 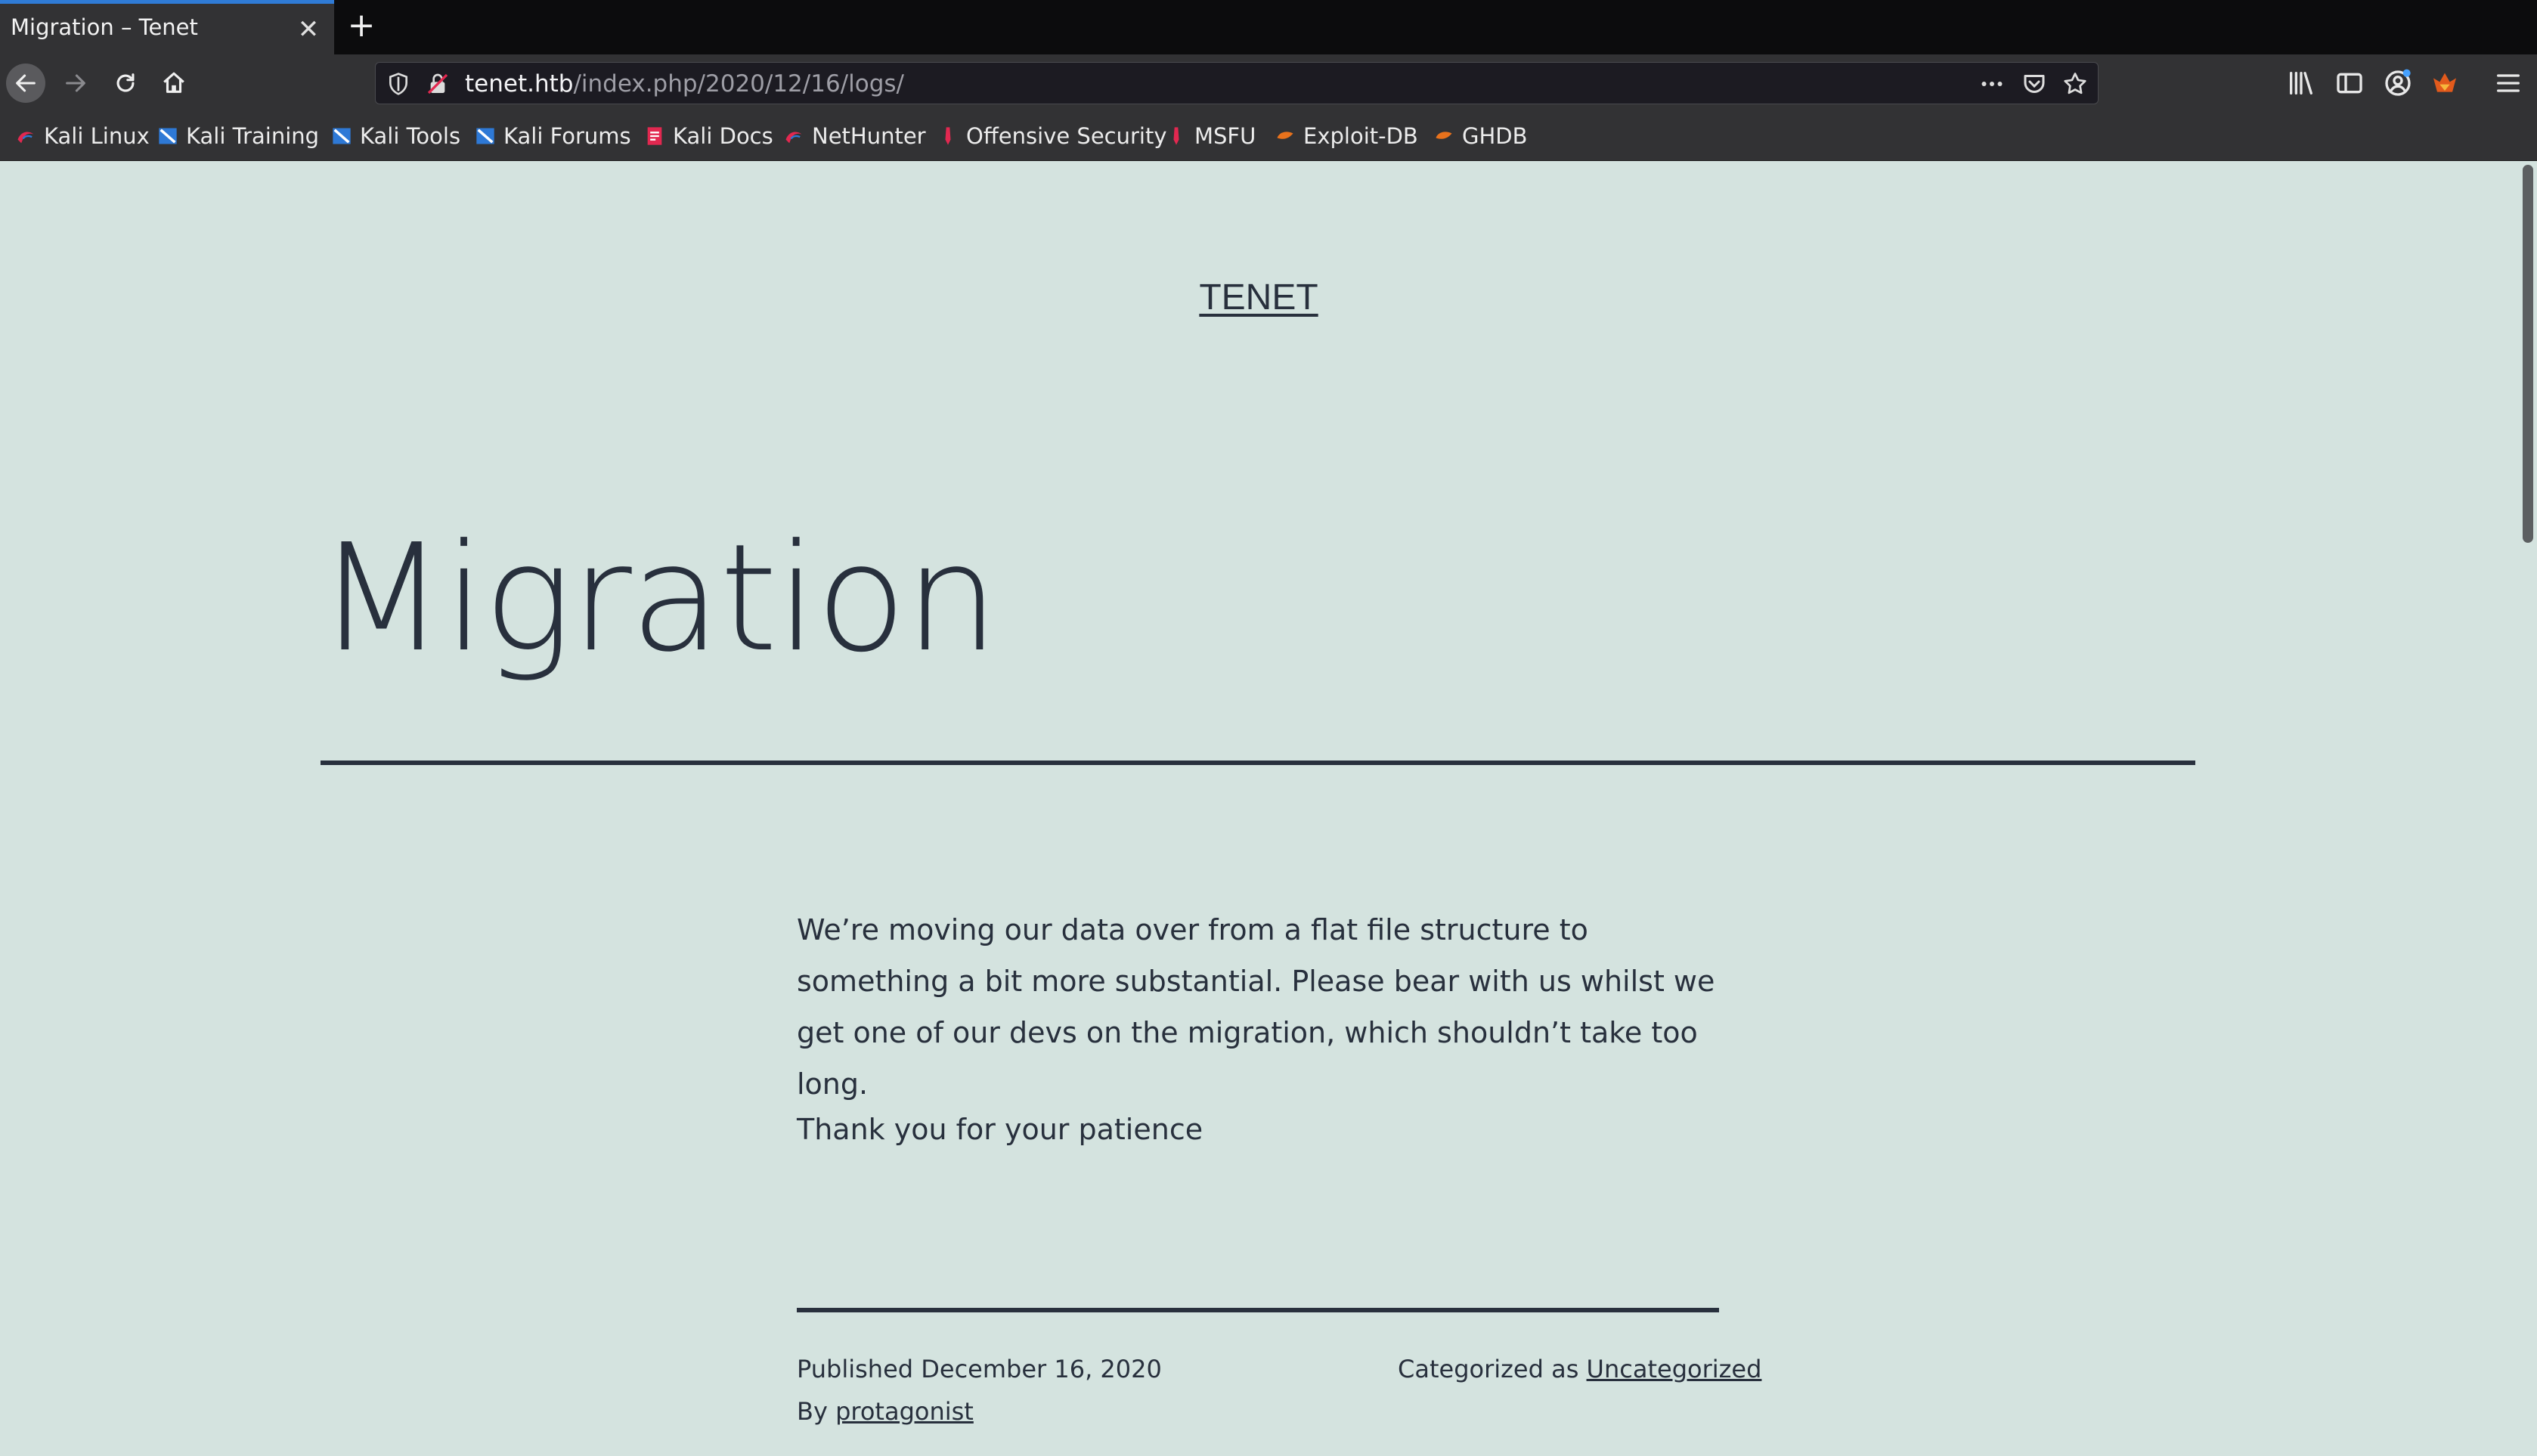 What do you see at coordinates (398, 84) in the screenshot?
I see `tracking-shield-icon` at bounding box center [398, 84].